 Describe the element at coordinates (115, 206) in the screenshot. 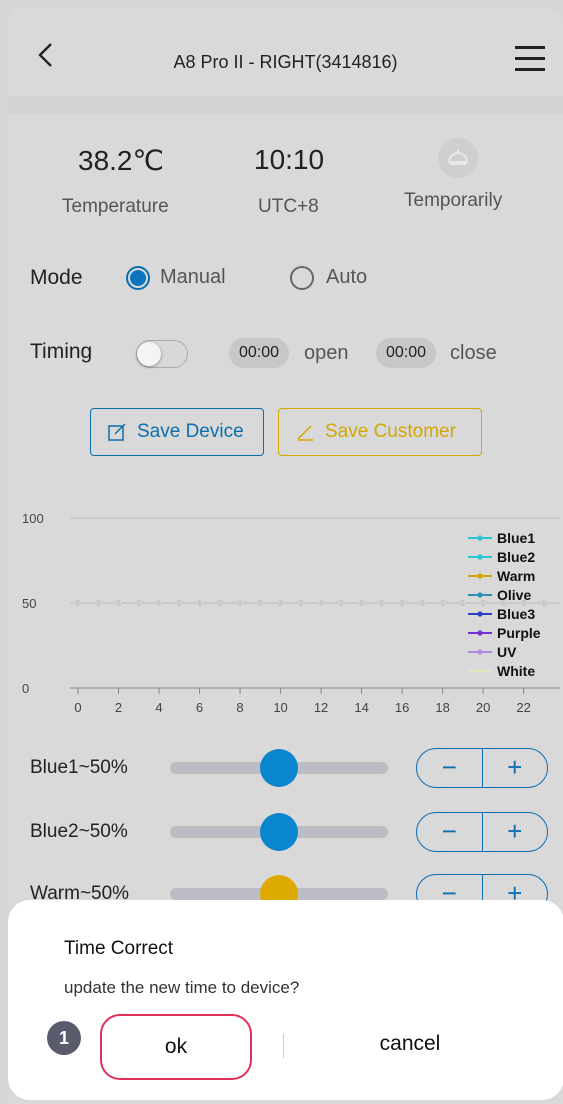

I see `temperature-label: Temperature` at that location.